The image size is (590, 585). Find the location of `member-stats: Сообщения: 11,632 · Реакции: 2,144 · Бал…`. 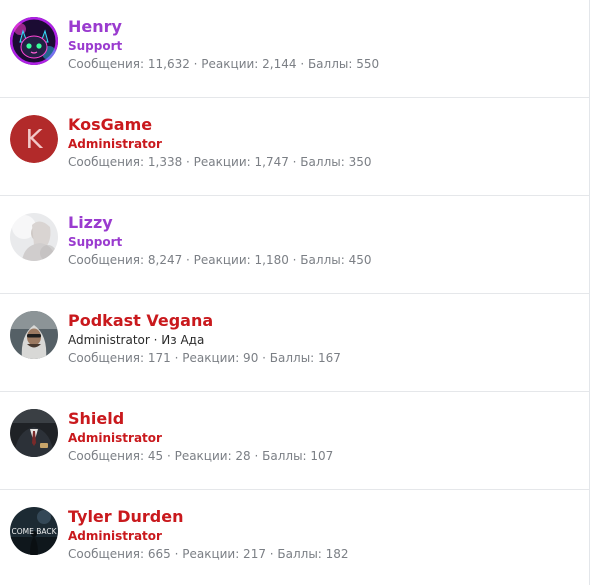

member-stats: Сообщения: 11,632 · Реакции: 2,144 · Бал… is located at coordinates (224, 64).